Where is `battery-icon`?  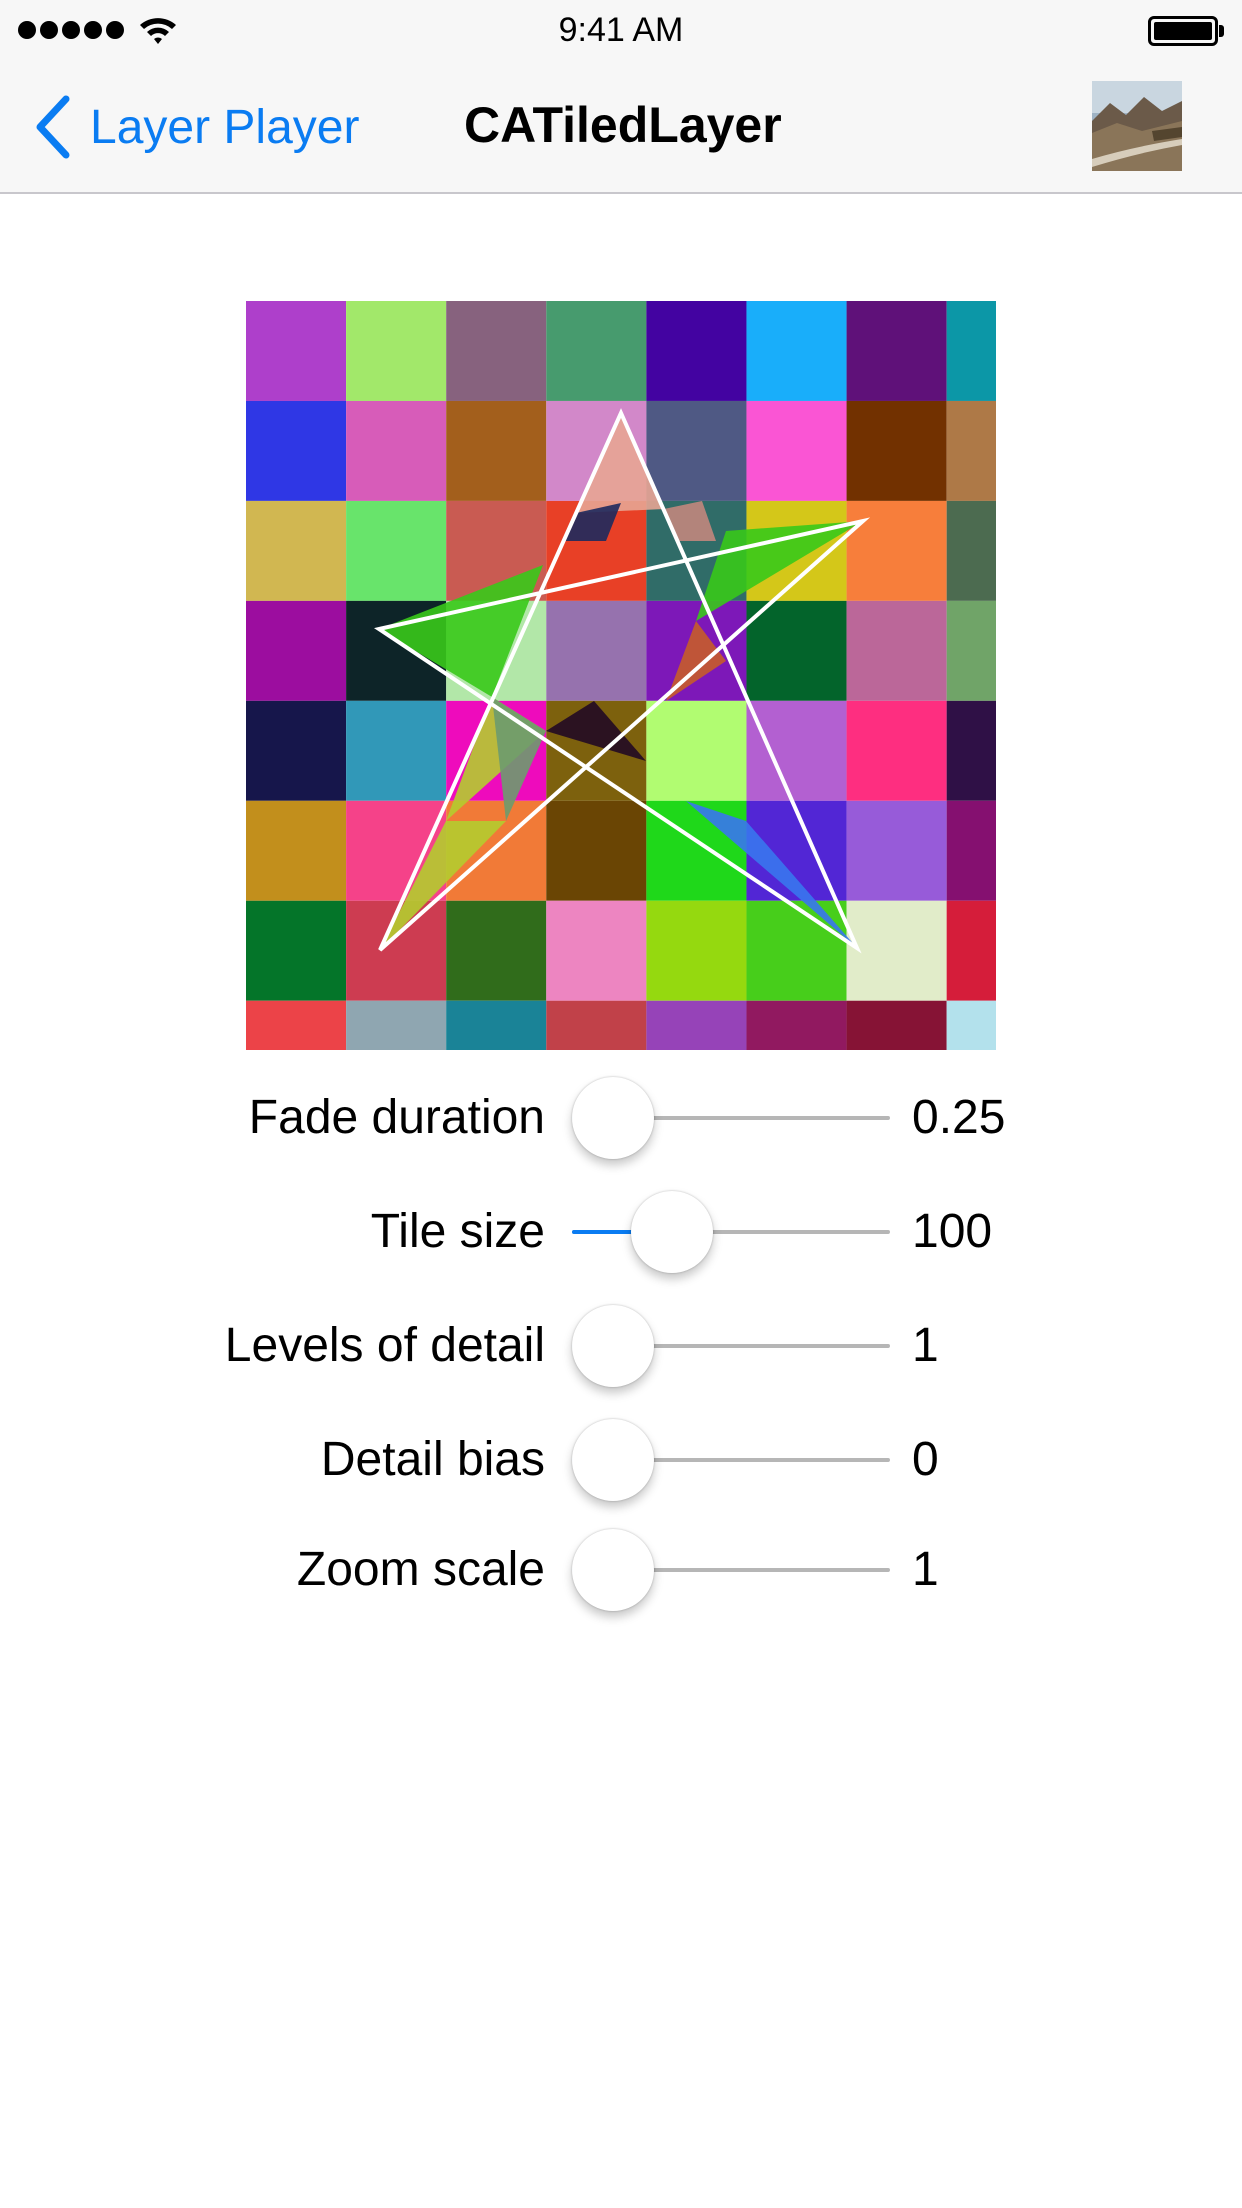
battery-icon is located at coordinates (1186, 31).